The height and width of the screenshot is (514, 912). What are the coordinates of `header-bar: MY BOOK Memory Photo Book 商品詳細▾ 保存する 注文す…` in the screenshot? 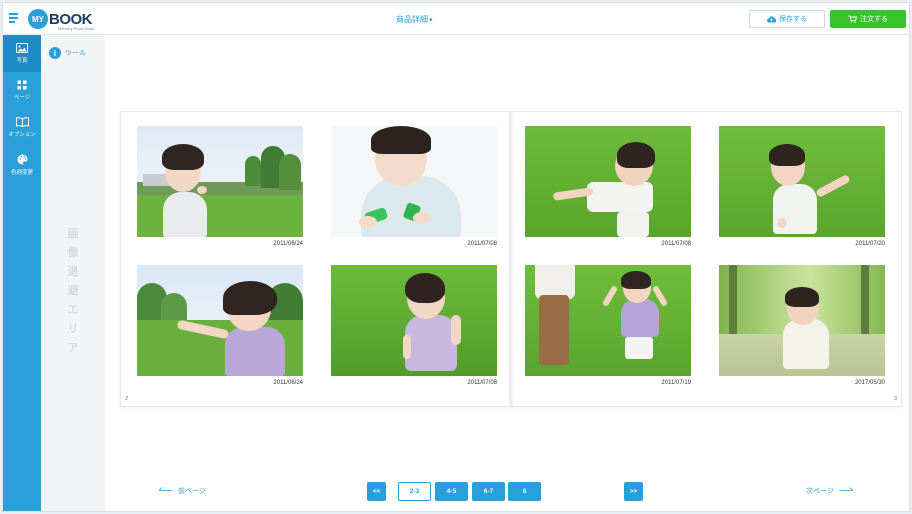 It's located at (456, 19).